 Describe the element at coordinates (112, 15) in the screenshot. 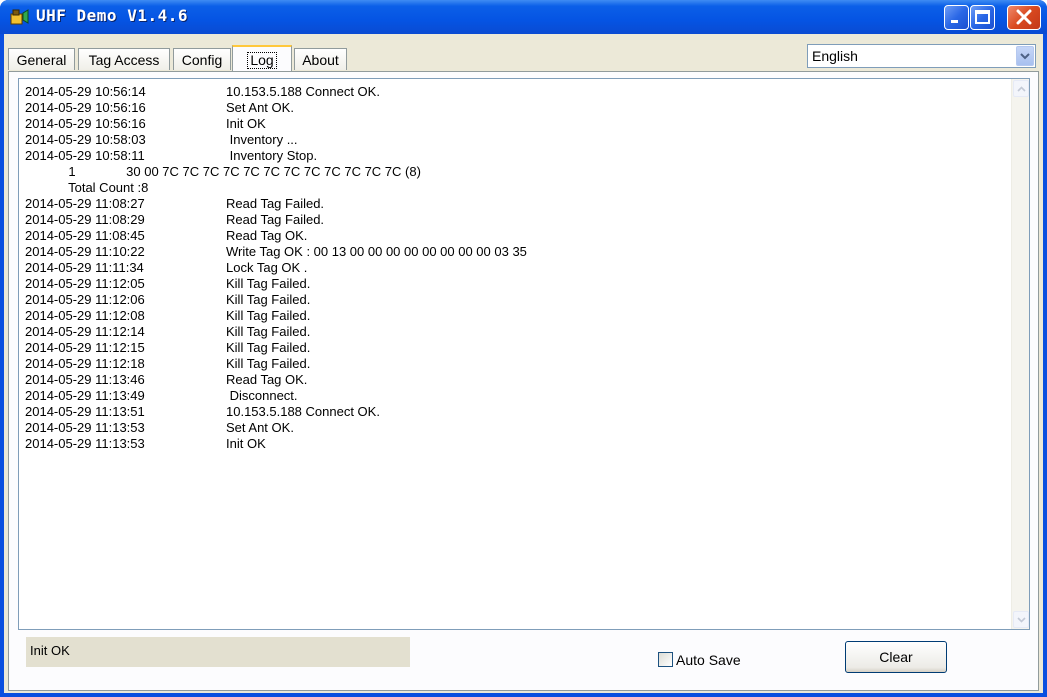

I see `window-title: UHF Demo V1.4.6` at that location.